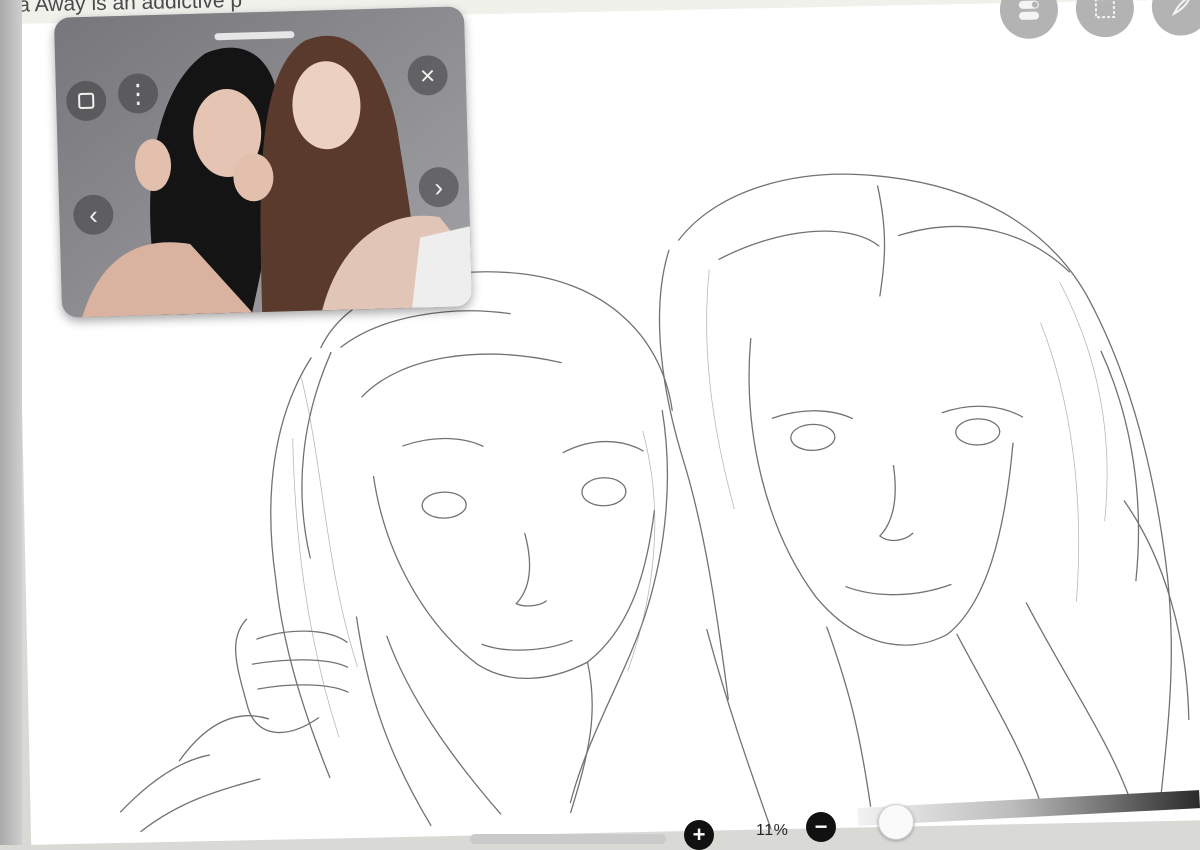 The width and height of the screenshot is (1200, 850). I want to click on layers-toggle-icon, so click(1029, 10).